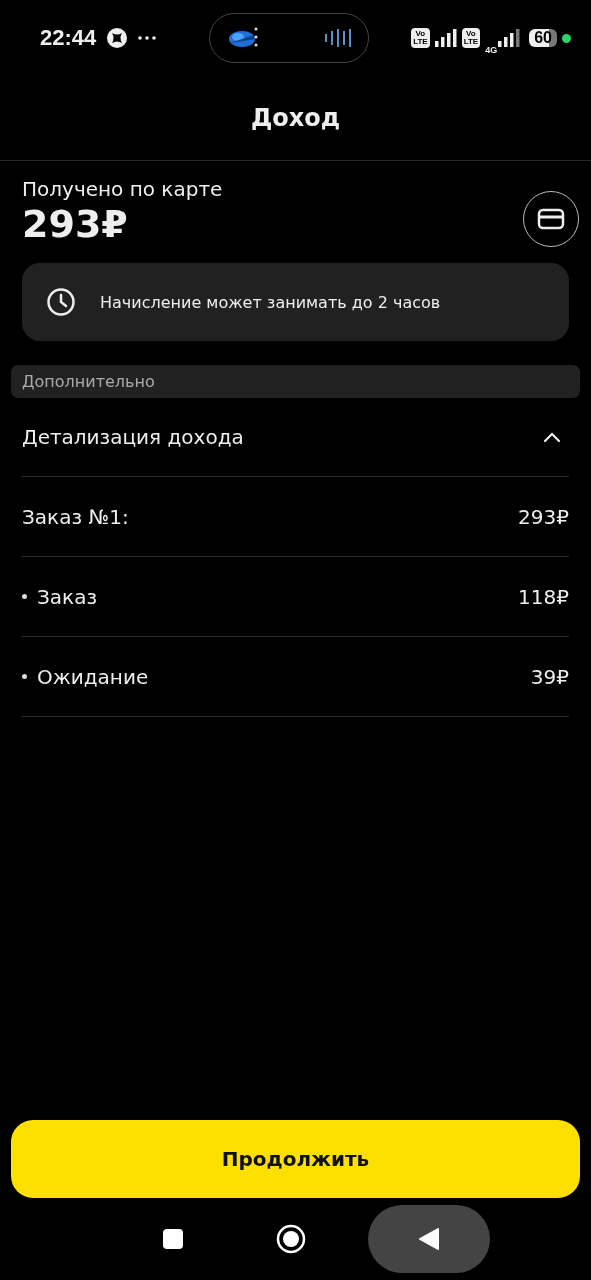  I want to click on received-label: Получено по карте, so click(122, 189).